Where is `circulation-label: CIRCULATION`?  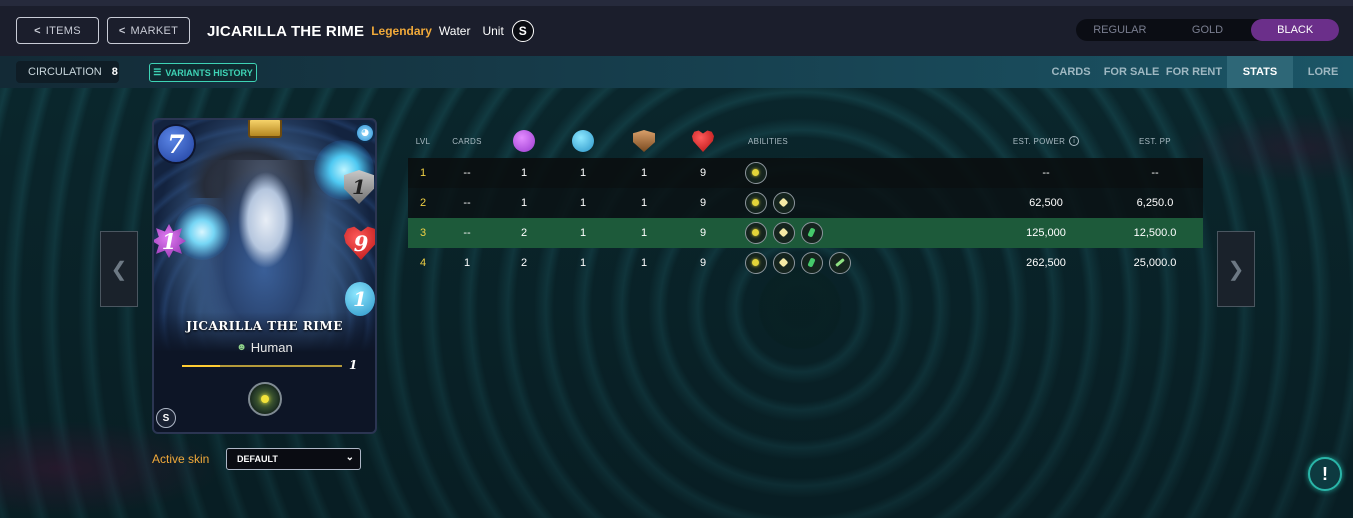 circulation-label: CIRCULATION is located at coordinates (65, 72).